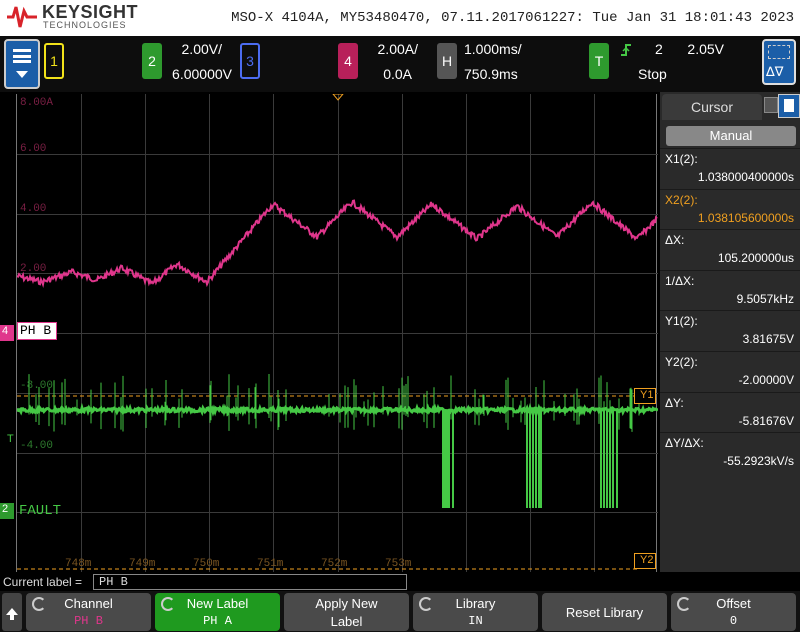  I want to click on cursor-readout-value: -2.00000V, so click(766, 380).